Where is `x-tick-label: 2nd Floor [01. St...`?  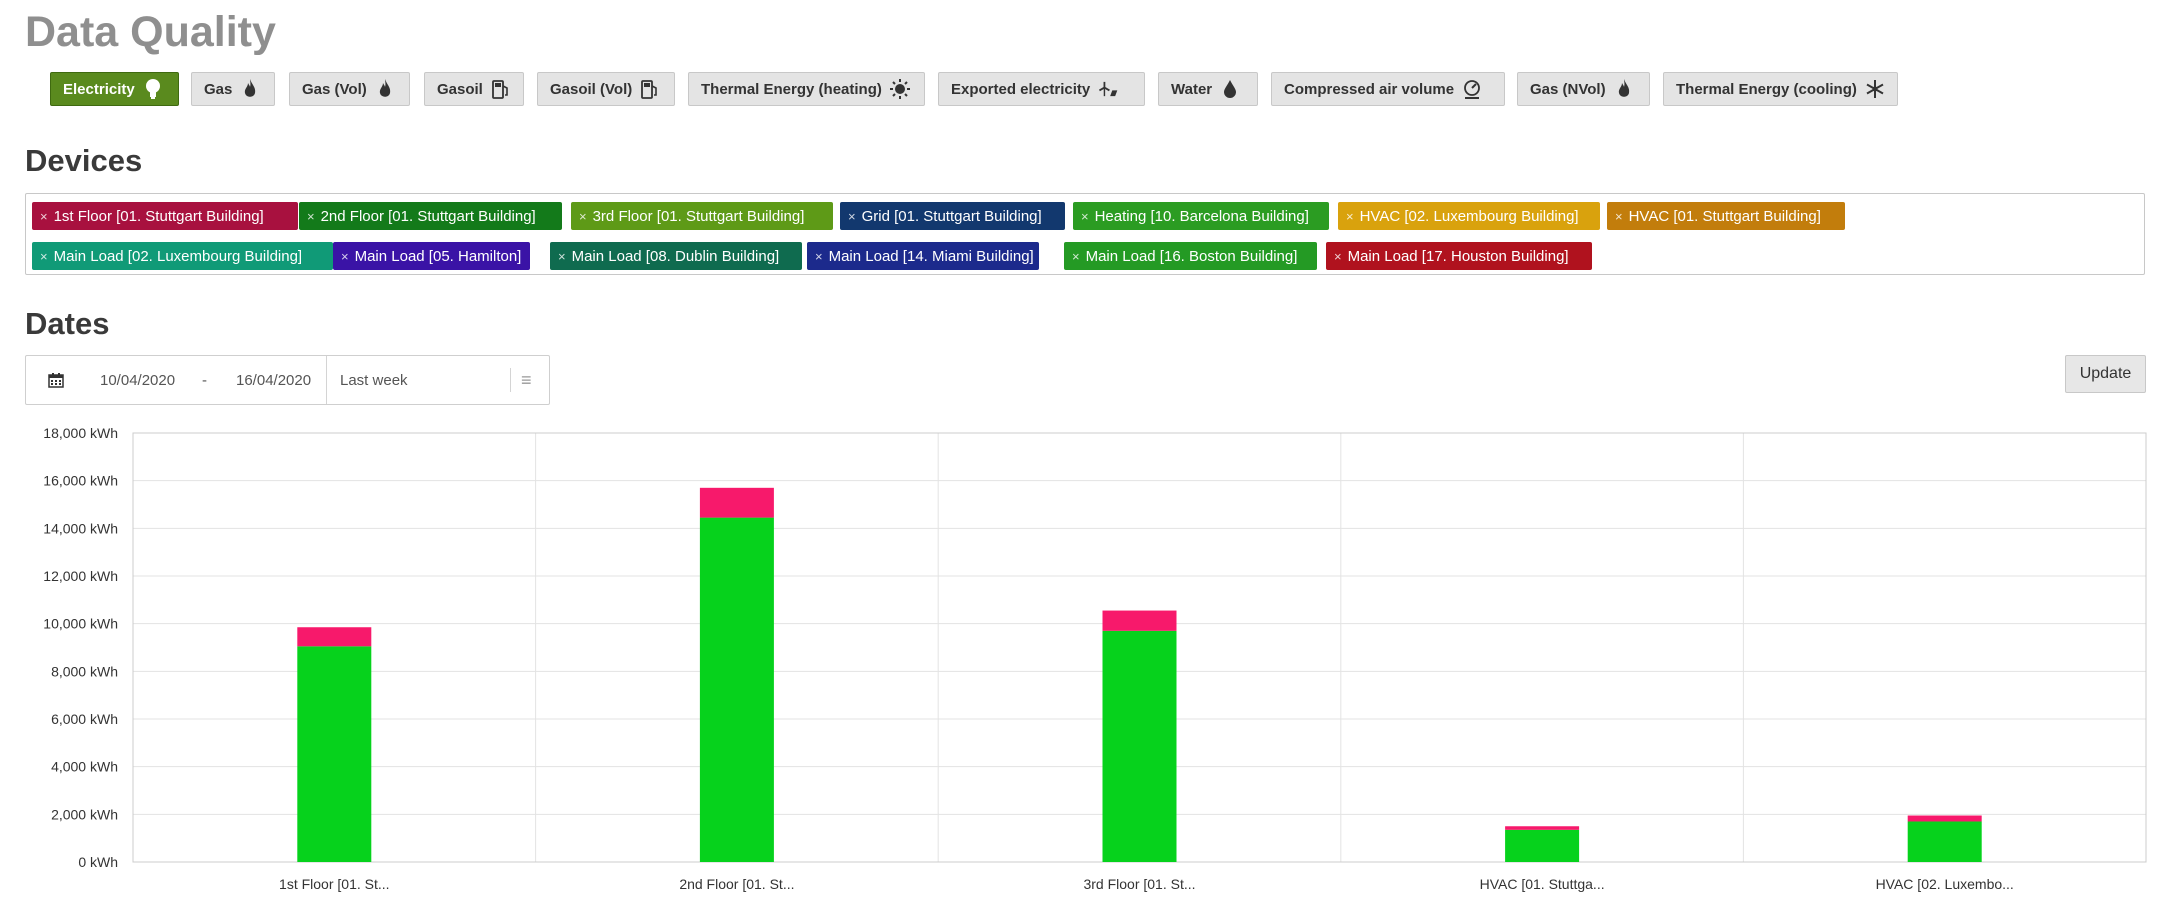
x-tick-label: 2nd Floor [01. St... is located at coordinates (736, 884).